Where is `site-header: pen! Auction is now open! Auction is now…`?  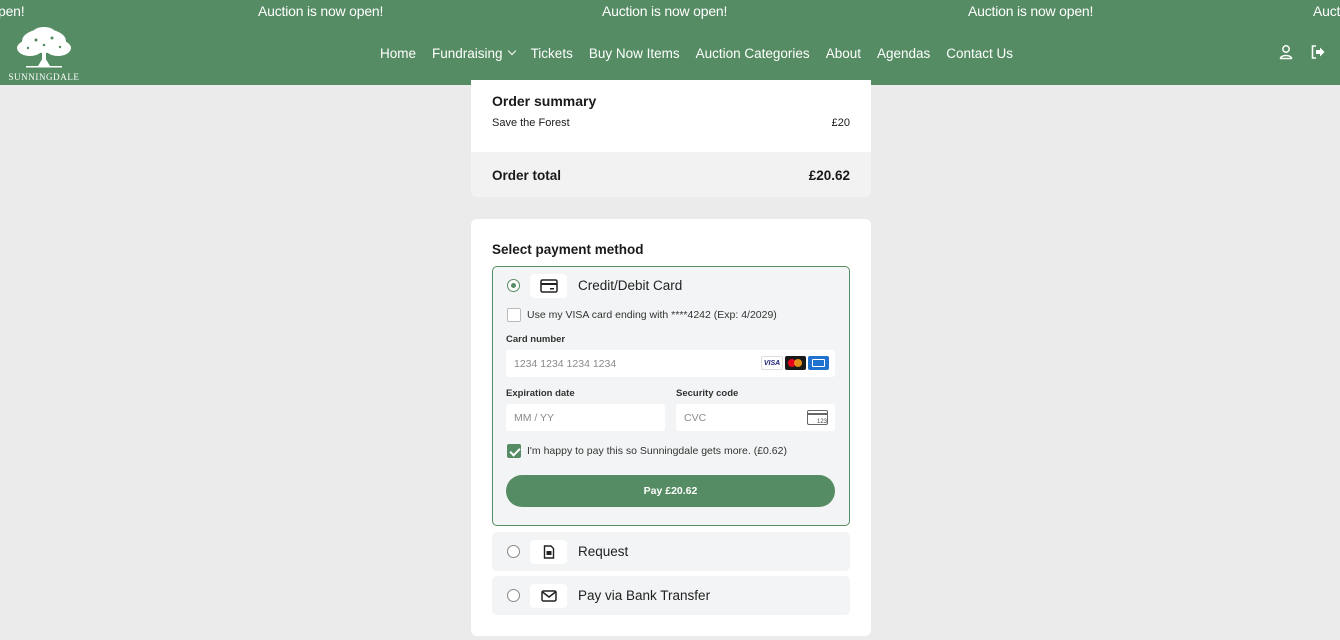 site-header: pen! Auction is now open! Auction is now… is located at coordinates (670, 42).